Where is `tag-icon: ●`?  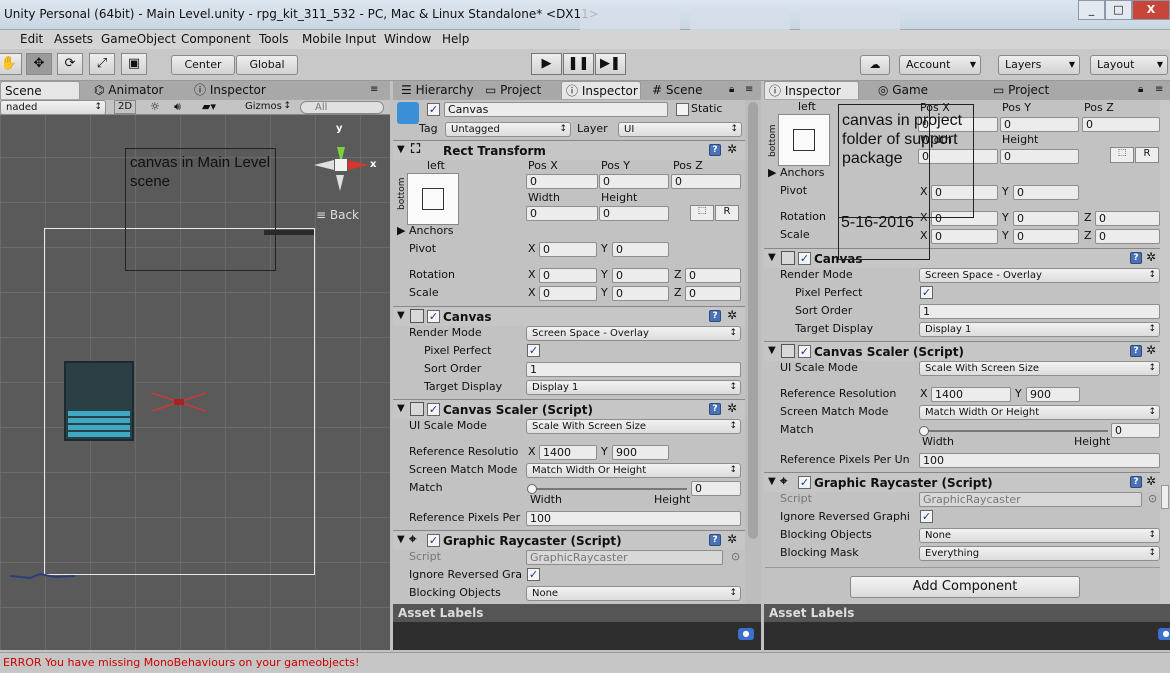 tag-icon: ● is located at coordinates (746, 634).